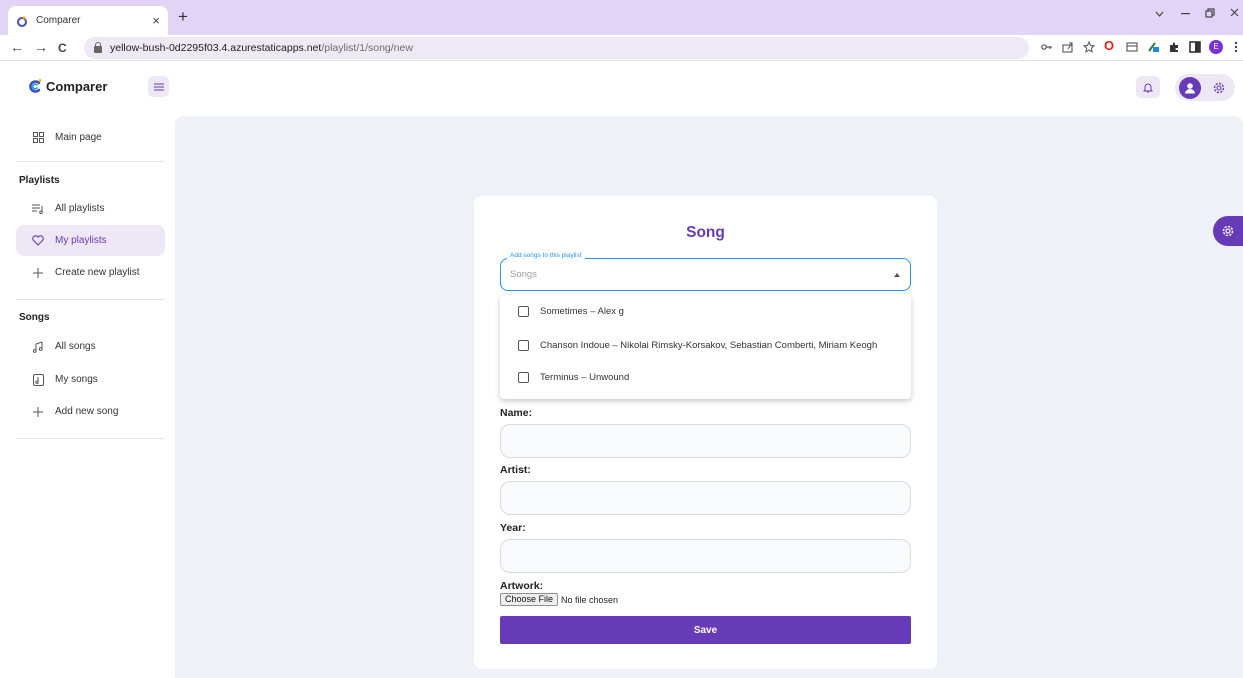  What do you see at coordinates (98, 47) in the screenshot?
I see `lock-icon` at bounding box center [98, 47].